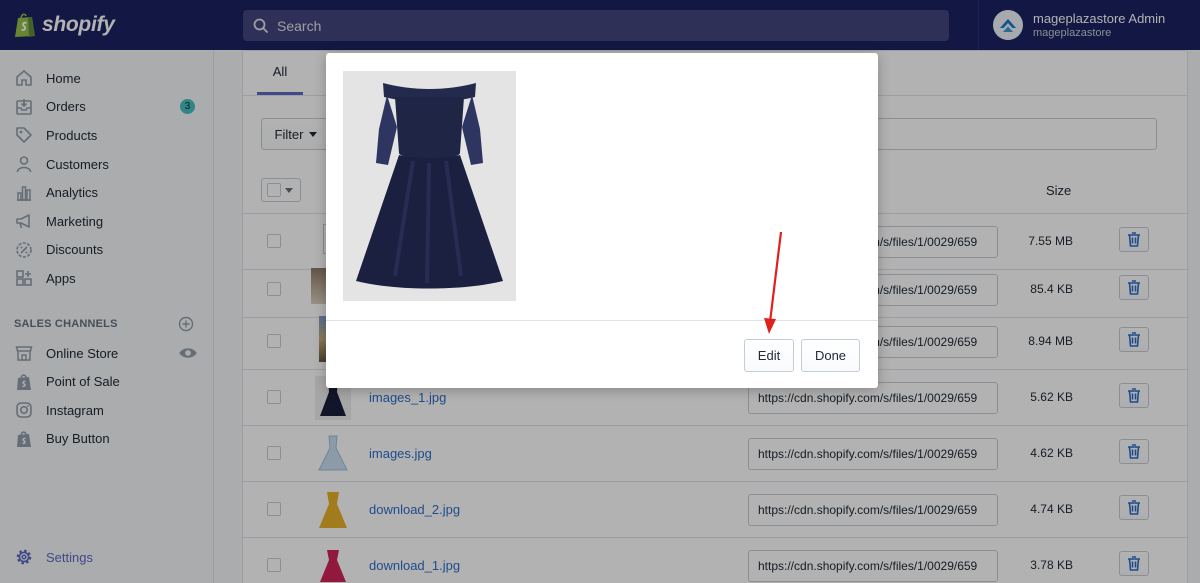 The image size is (1200, 583). What do you see at coordinates (429, 186) in the screenshot?
I see `dress-preview-image` at bounding box center [429, 186].